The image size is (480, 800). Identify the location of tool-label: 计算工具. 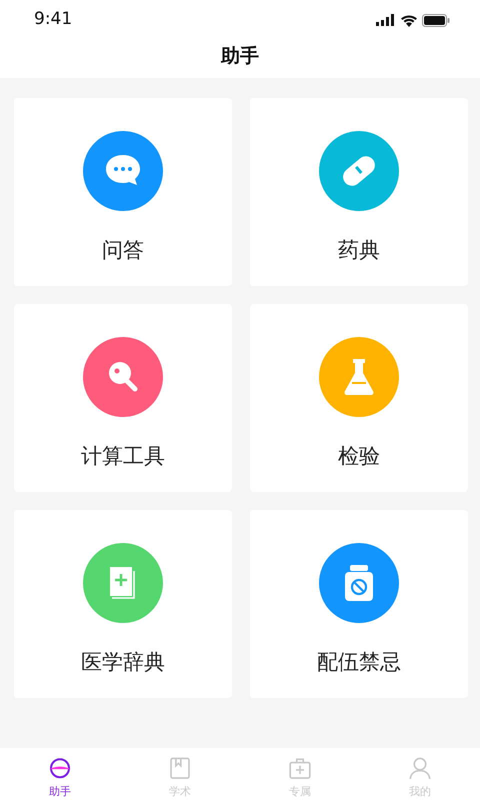
(123, 456).